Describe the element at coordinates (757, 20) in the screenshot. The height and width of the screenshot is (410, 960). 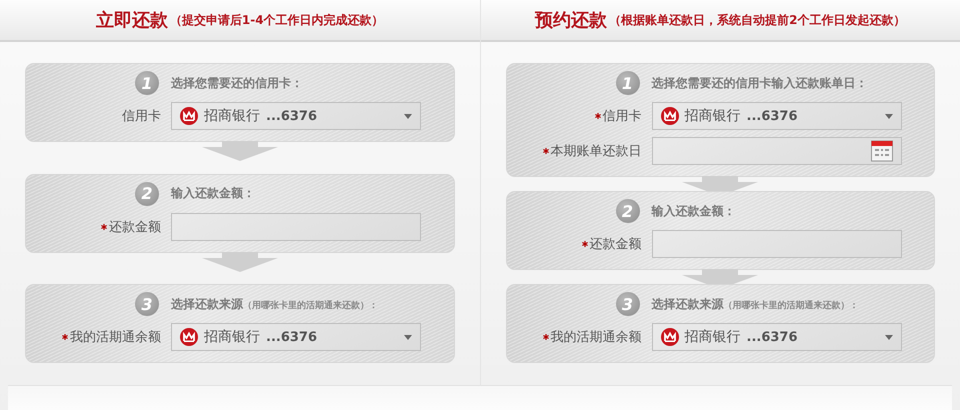
I see `section-subtitle: （根据账单还款日，系统自动提前2个工作日发起还款）` at that location.